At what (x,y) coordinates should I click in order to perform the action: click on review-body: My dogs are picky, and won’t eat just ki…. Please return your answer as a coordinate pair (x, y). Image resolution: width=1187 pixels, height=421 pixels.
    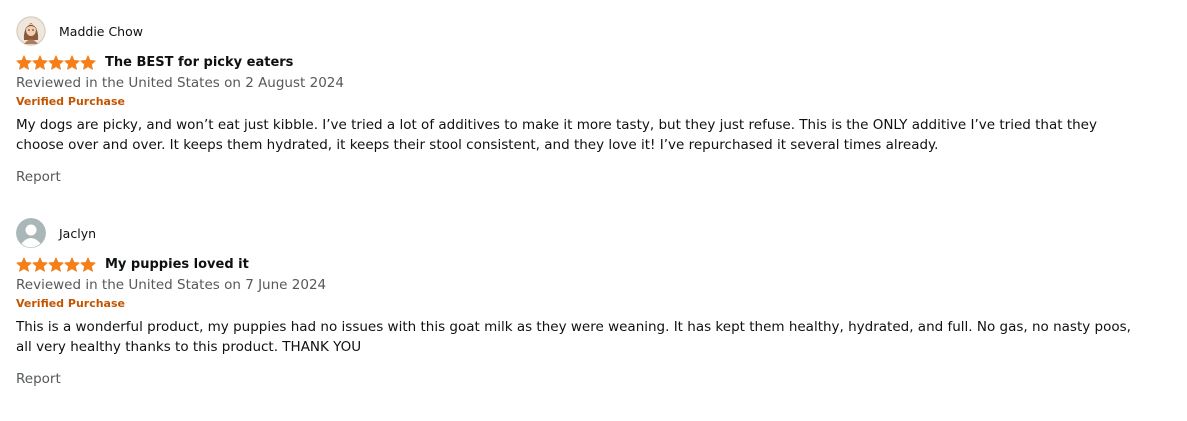
    Looking at the image, I should click on (556, 135).